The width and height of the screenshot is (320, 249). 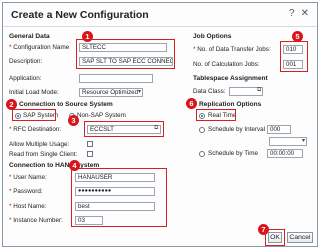 I want to click on help-icon: ?, so click(x=292, y=14).